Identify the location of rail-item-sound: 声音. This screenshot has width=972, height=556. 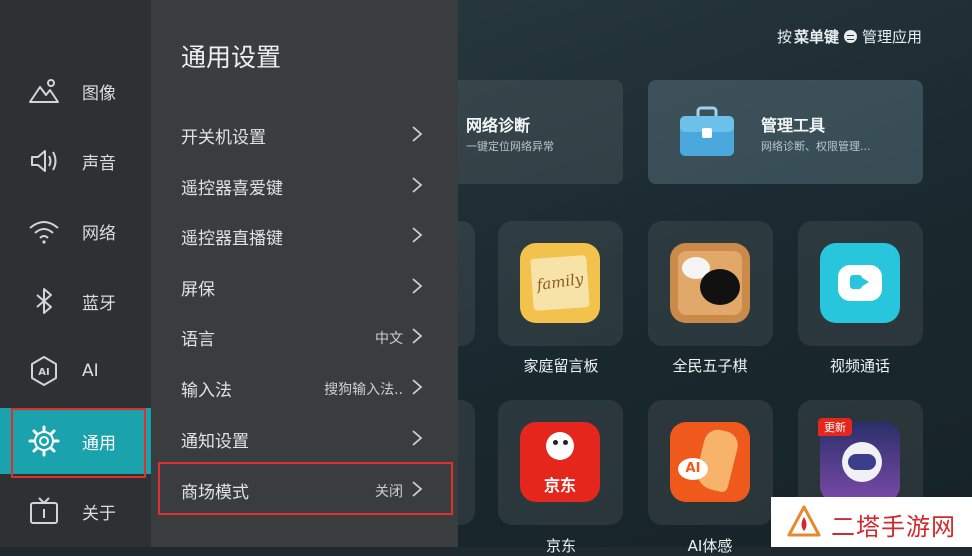
(75, 161).